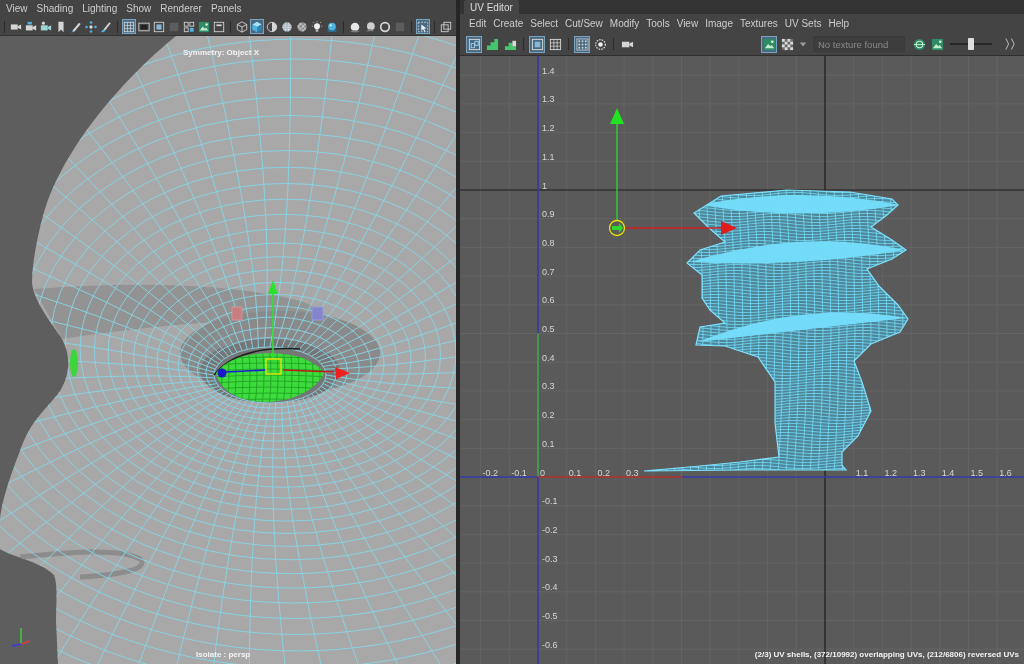 The height and width of the screenshot is (664, 1024). I want to click on symmetry-label: Symmetry: Object X, so click(221, 53).